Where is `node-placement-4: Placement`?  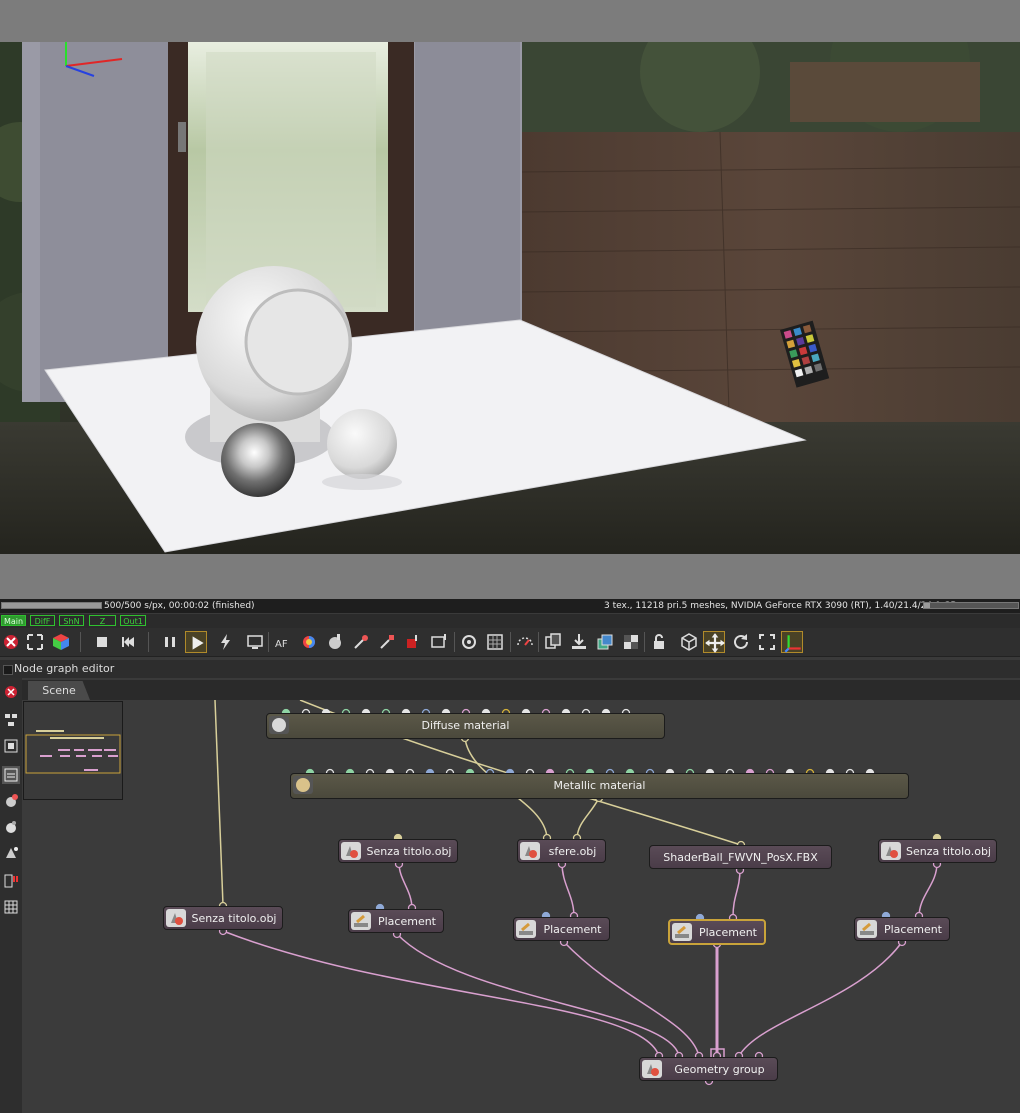 node-placement-4: Placement is located at coordinates (902, 929).